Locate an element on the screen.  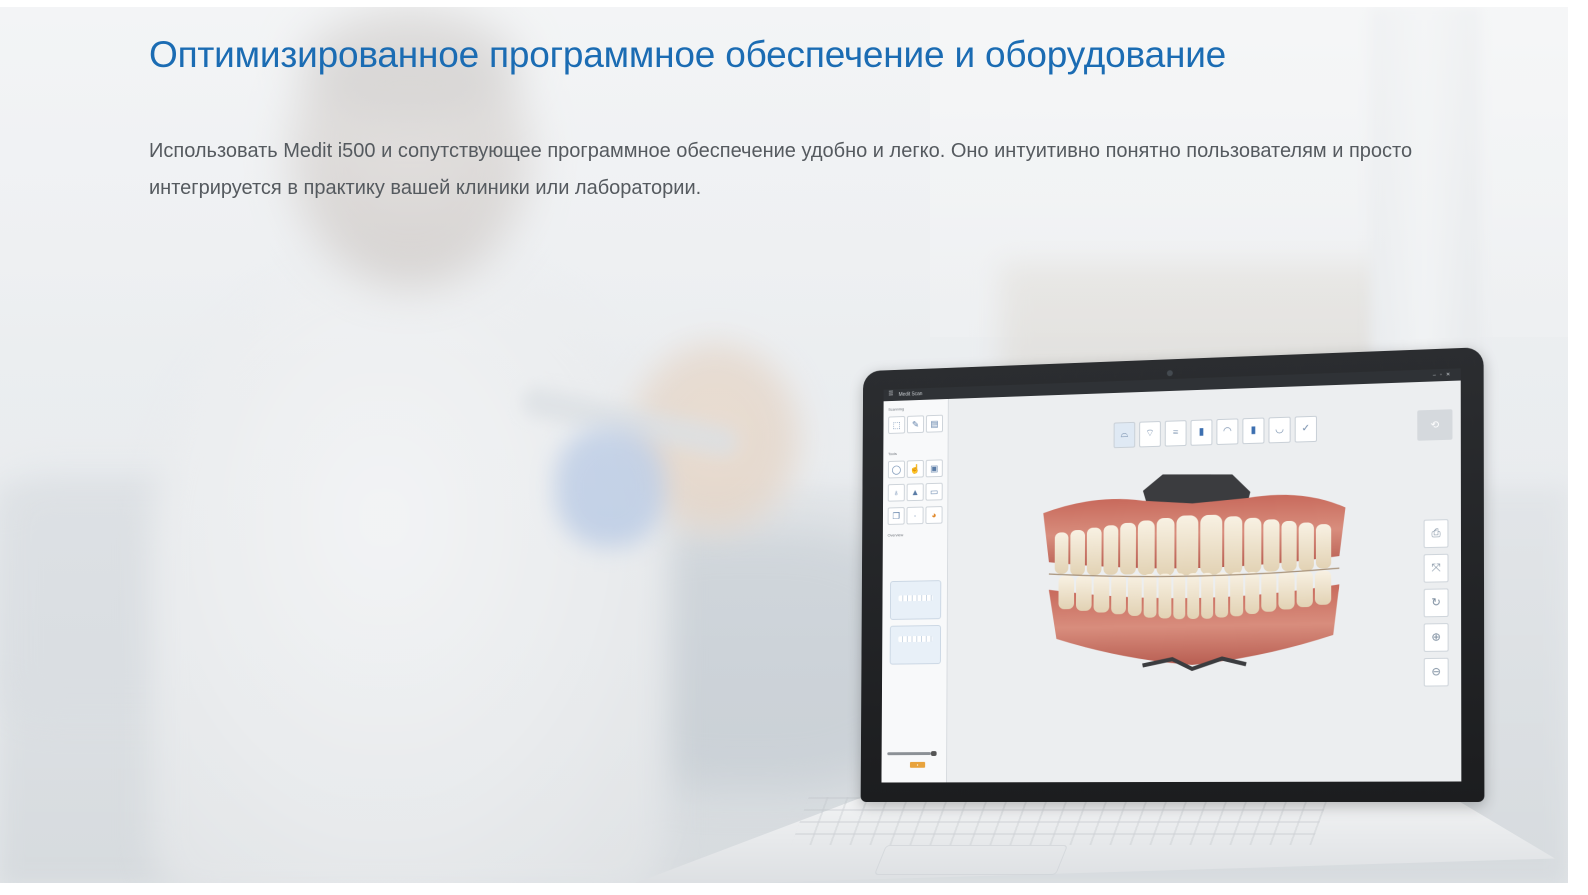
fit-view-icon: ⤧ is located at coordinates (1436, 568).